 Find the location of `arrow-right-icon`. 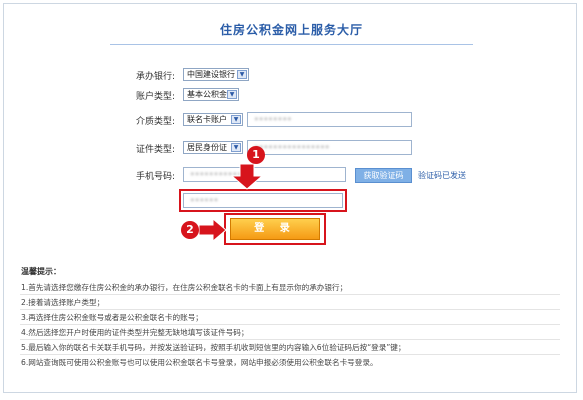

arrow-right-icon is located at coordinates (213, 230).